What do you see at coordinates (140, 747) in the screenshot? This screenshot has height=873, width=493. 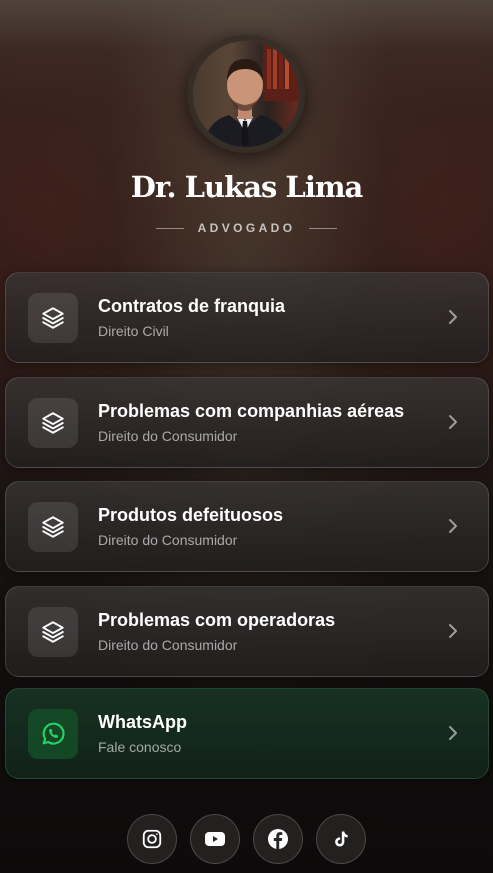 I see `whatsapp-subtitle: Fale conosco` at bounding box center [140, 747].